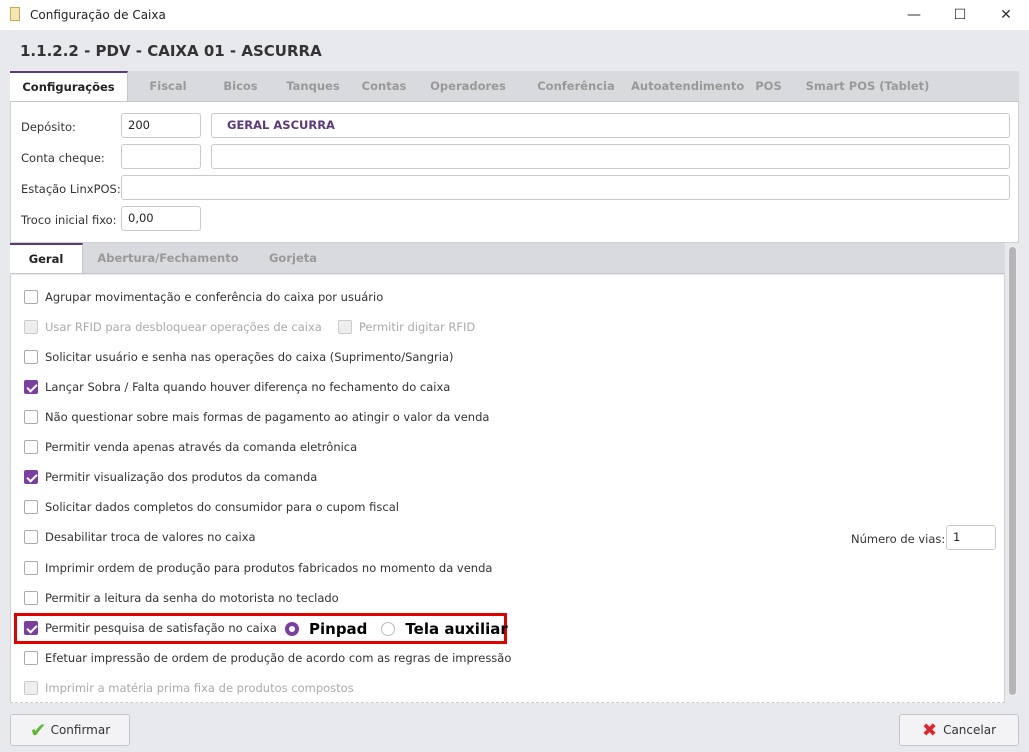  What do you see at coordinates (46, 258) in the screenshot?
I see `subtab-geral: Geral` at bounding box center [46, 258].